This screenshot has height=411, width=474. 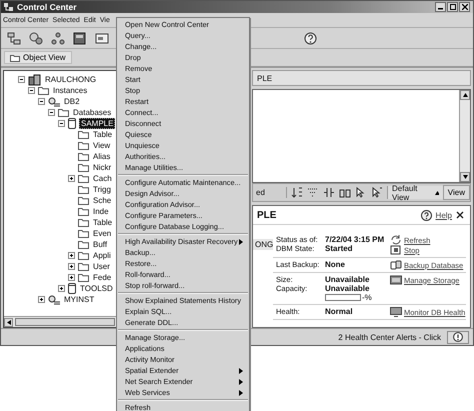 What do you see at coordinates (264, 78) in the screenshot?
I see `contents-title: PLE` at bounding box center [264, 78].